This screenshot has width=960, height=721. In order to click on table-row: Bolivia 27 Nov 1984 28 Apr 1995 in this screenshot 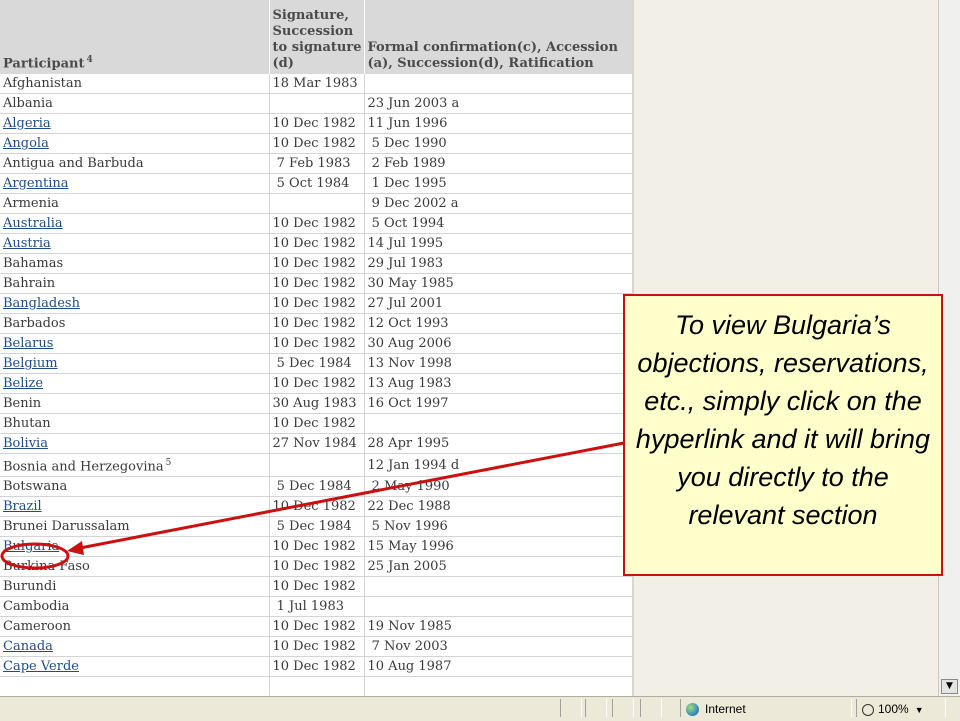, I will do `click(316, 443)`.